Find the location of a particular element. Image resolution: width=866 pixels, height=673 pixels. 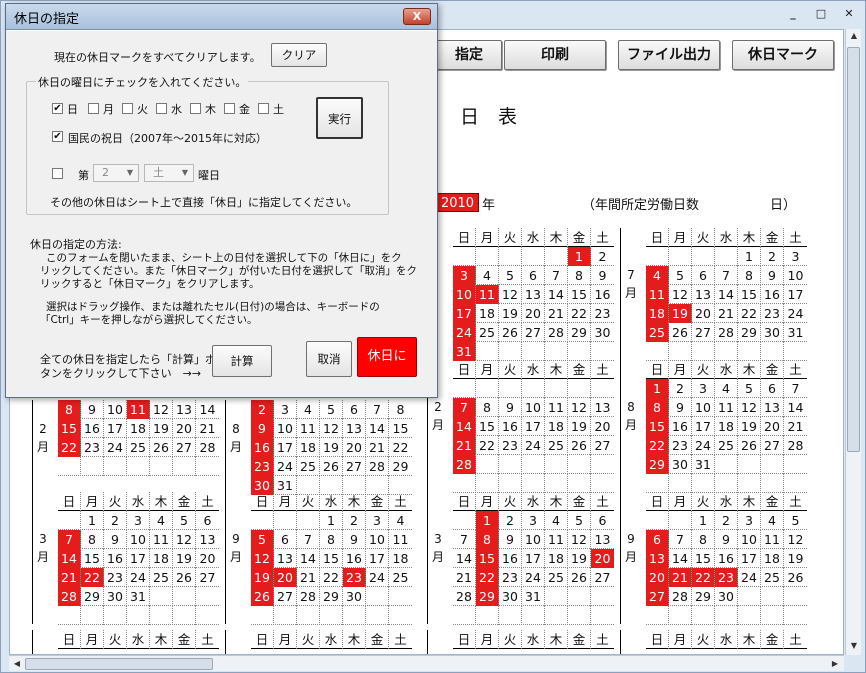

date-cell: 29 is located at coordinates (331, 596).